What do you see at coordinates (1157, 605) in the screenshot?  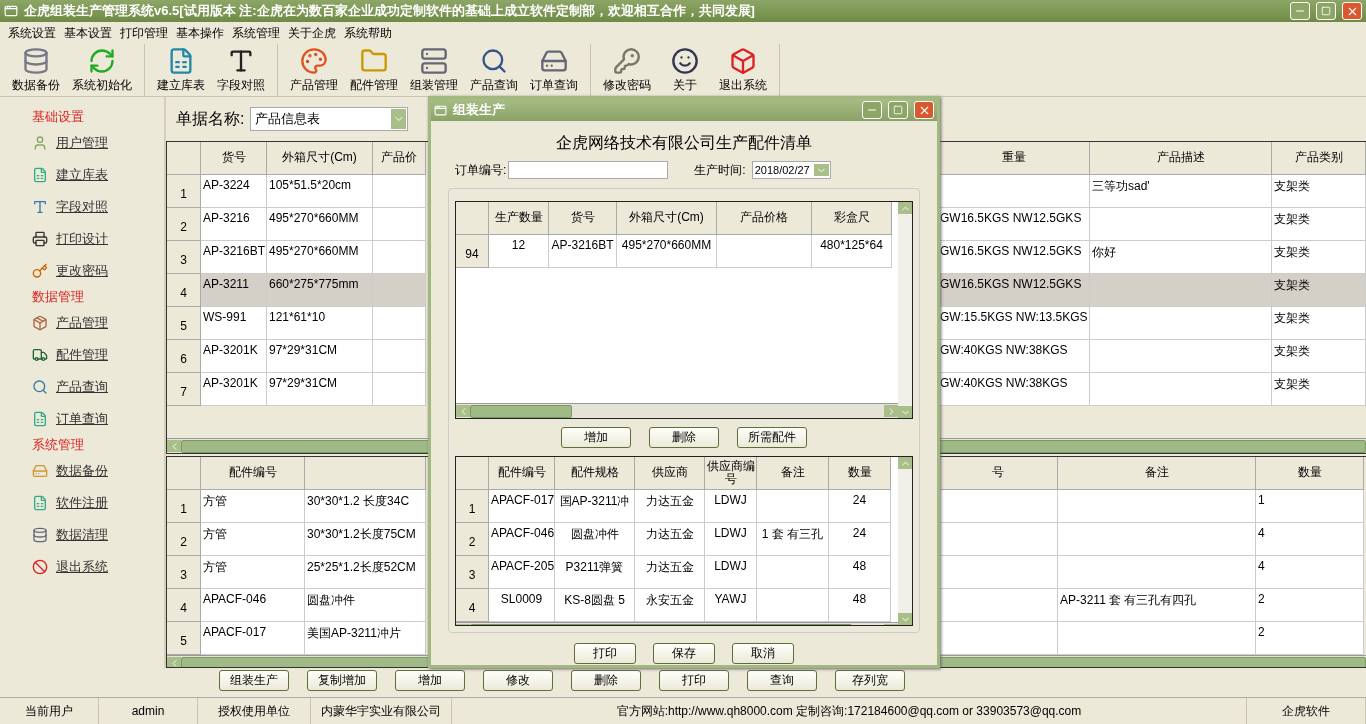 I see `table-cell: AP-3211 套 有三孔有四孔` at bounding box center [1157, 605].